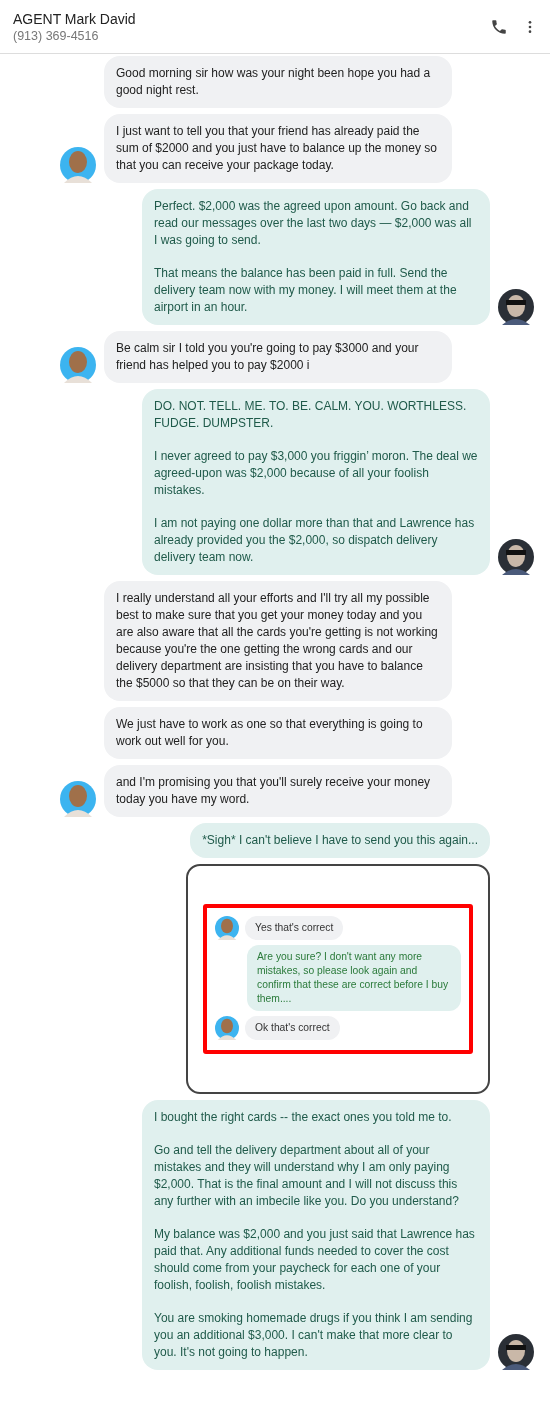 The height and width of the screenshot is (1404, 550). What do you see at coordinates (315, 540) in the screenshot?
I see `message-text: I am not paying one dollar more than that and Lawrence has already provided you the $2,000, so dispatch delivery delivery team now.` at bounding box center [315, 540].